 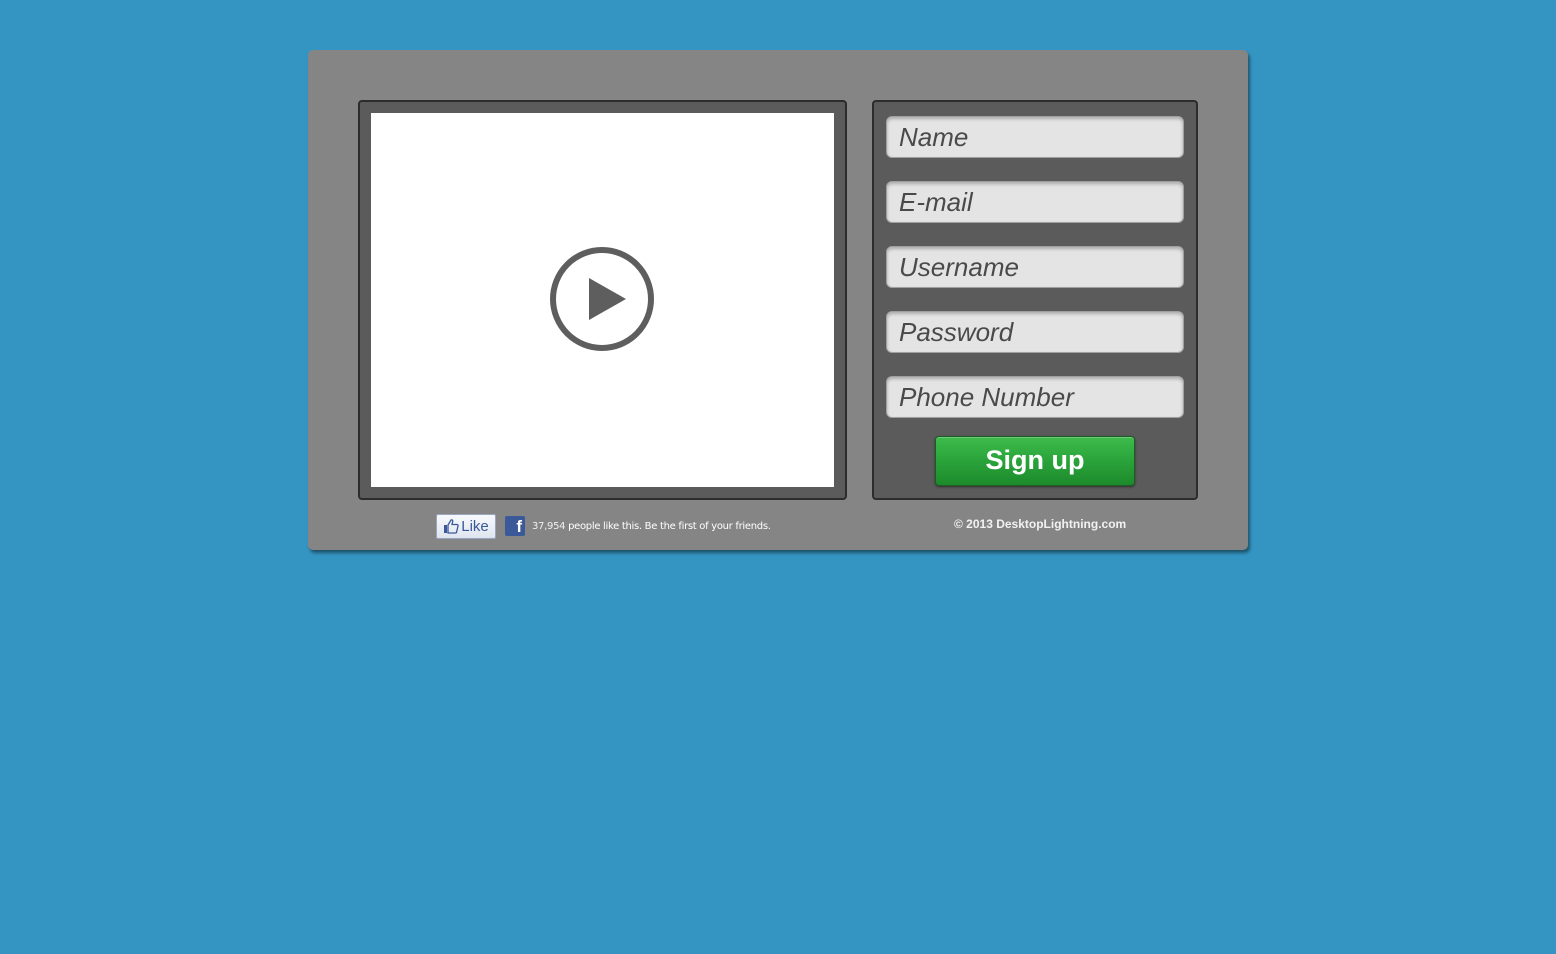 I want to click on video-frame, so click(x=602, y=300).